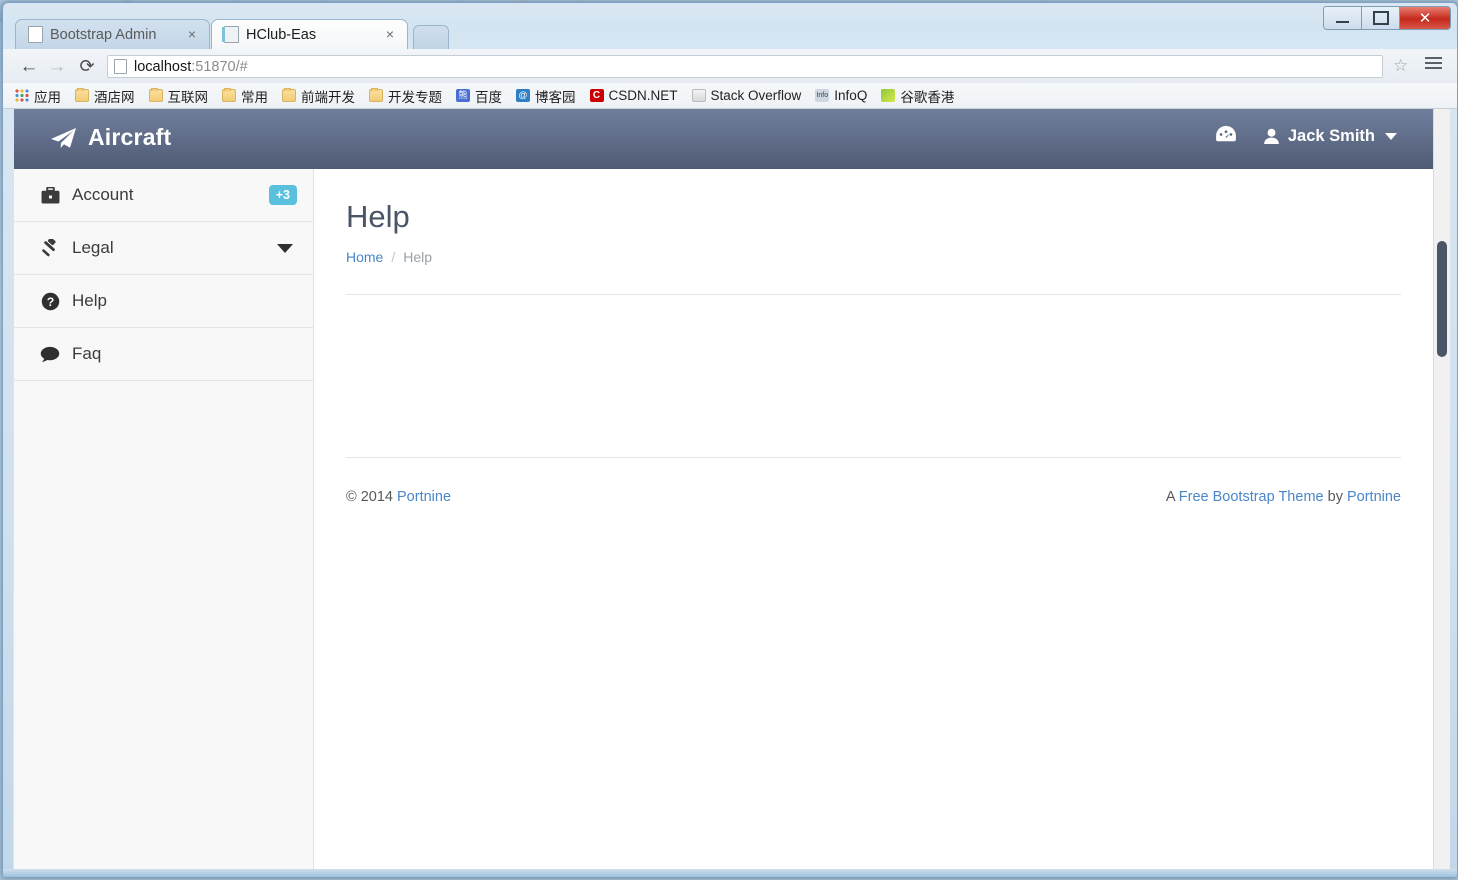 The image size is (1458, 880). I want to click on sidebar-item-legal: Legal, so click(163, 248).